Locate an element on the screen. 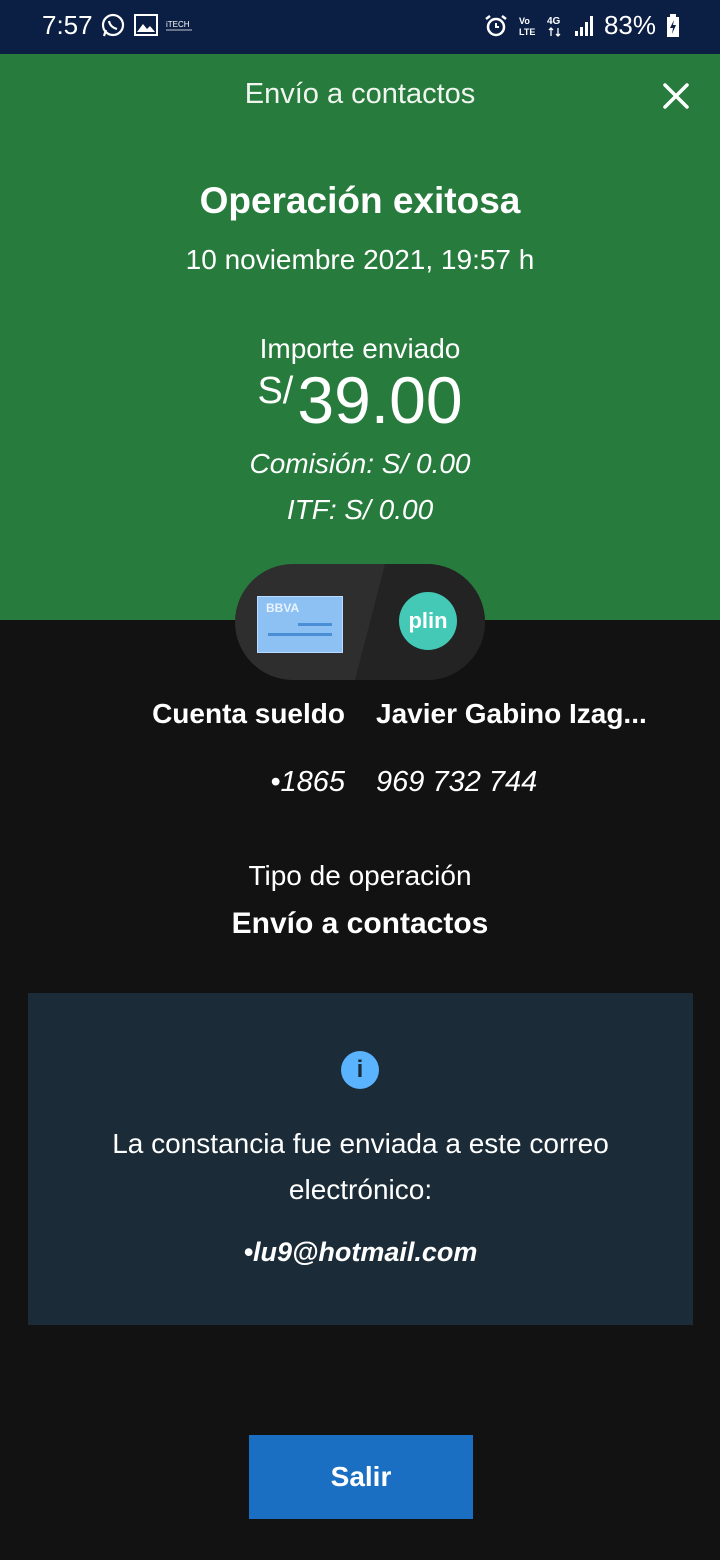 The height and width of the screenshot is (1560, 720). plin-logo-text: plin is located at coordinates (428, 620).